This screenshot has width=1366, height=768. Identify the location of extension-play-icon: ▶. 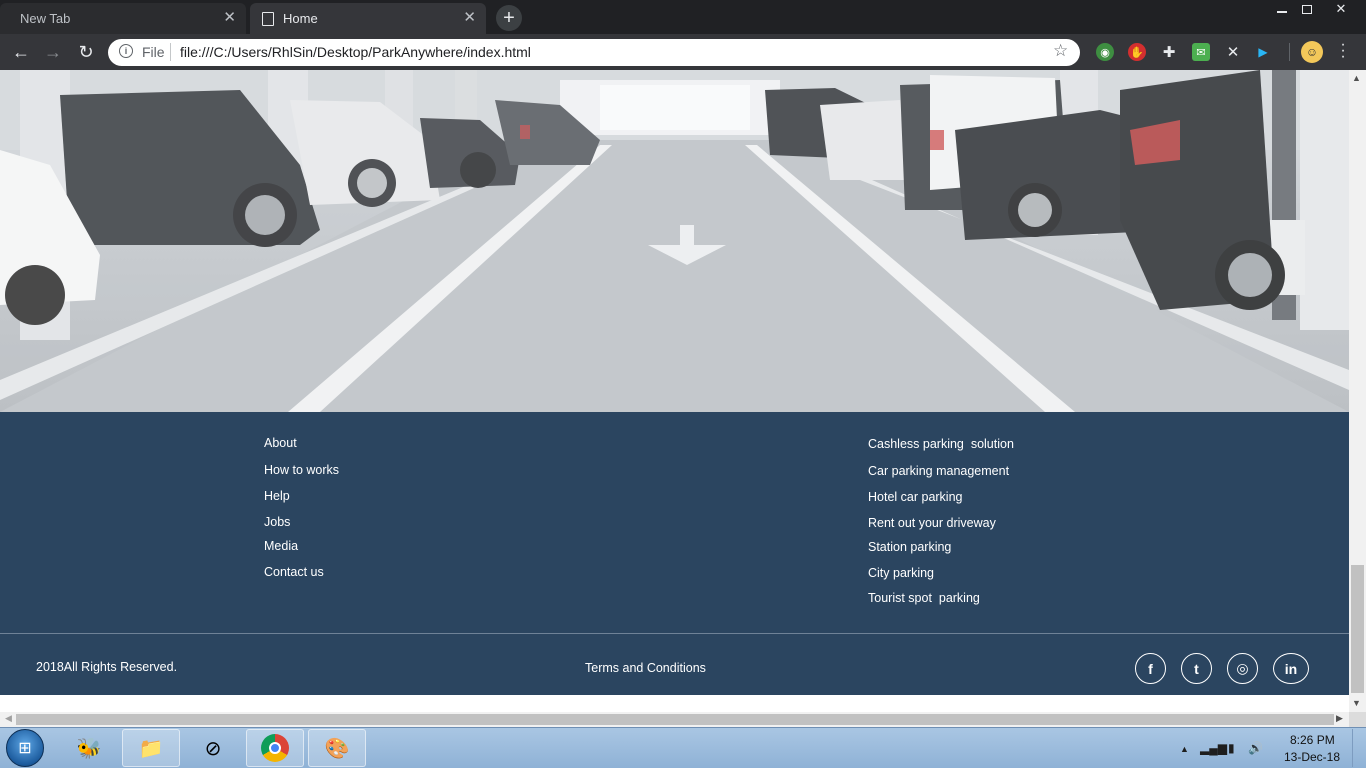
(1263, 52).